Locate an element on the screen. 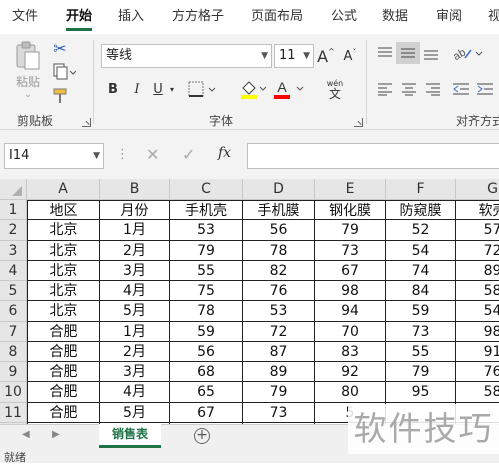 The height and width of the screenshot is (465, 499). decrease-indent-button is located at coordinates (461, 89).